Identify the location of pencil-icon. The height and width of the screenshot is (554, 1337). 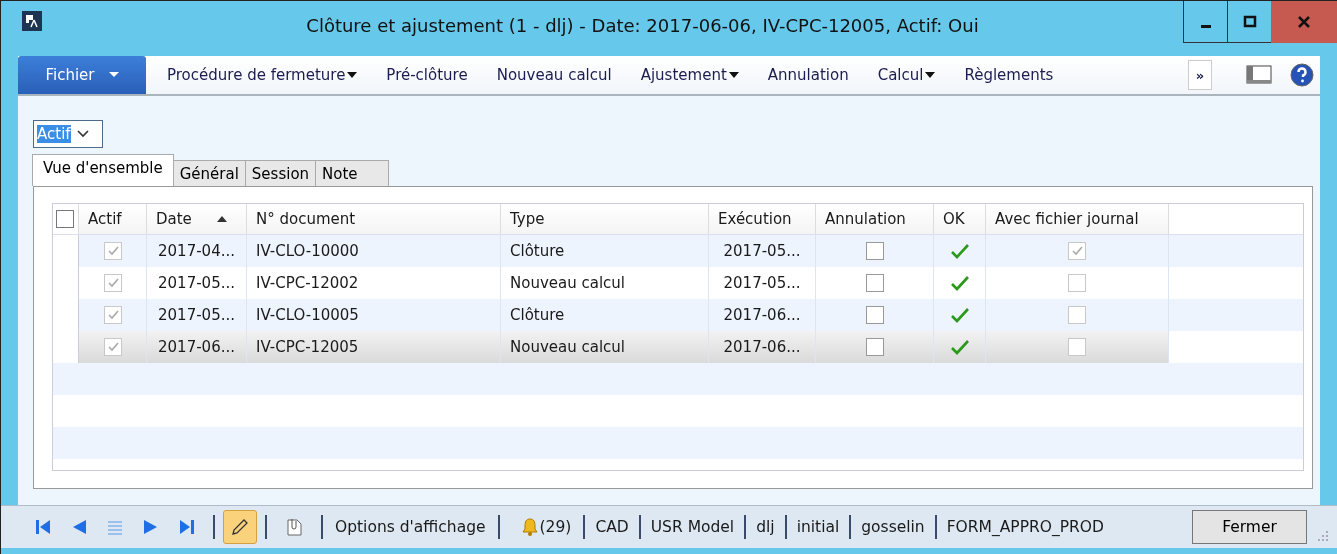
(240, 527).